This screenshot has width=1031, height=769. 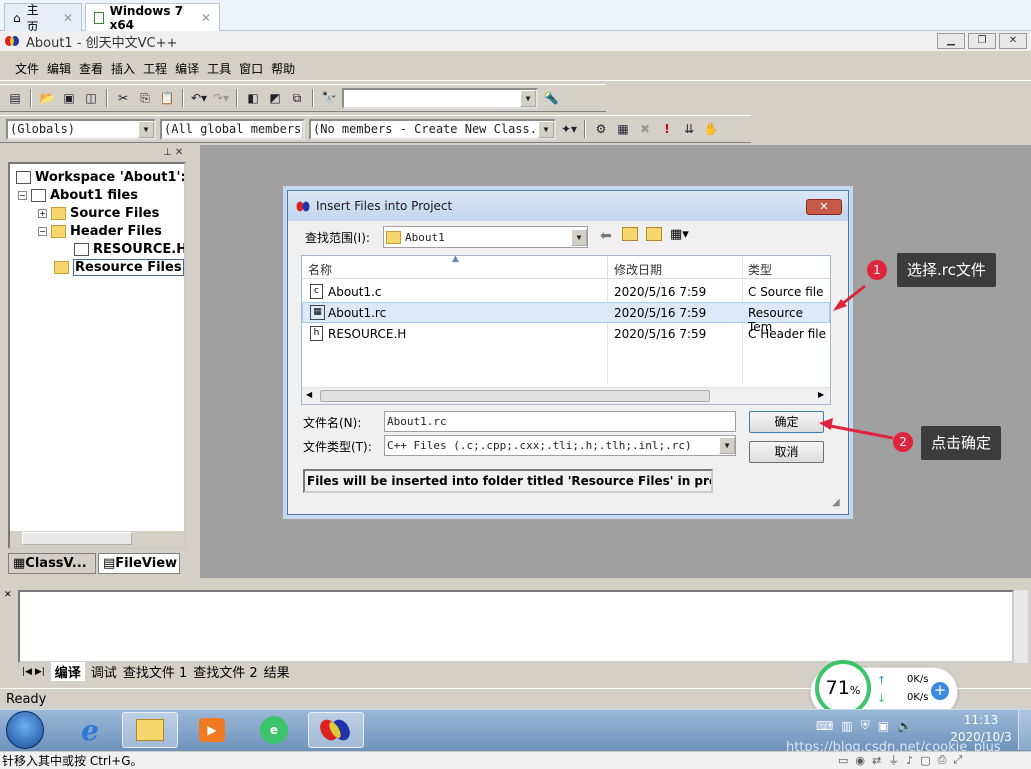 What do you see at coordinates (91, 98) in the screenshot?
I see `save-all-icon: ◫` at bounding box center [91, 98].